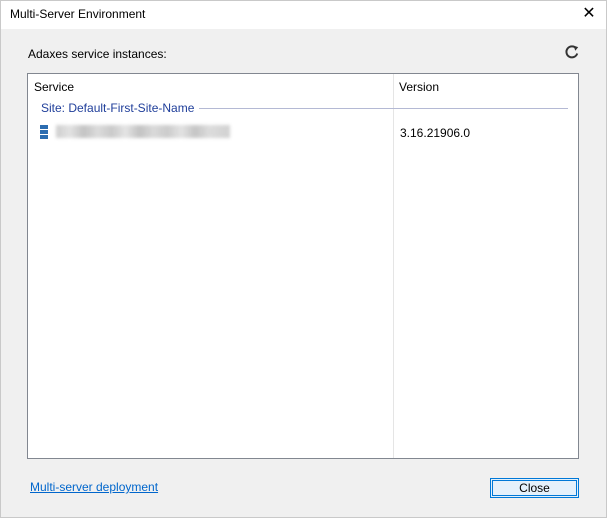 The width and height of the screenshot is (607, 519). Describe the element at coordinates (94, 487) in the screenshot. I see `multi-server-deployment-link: Multi-server deployment` at that location.